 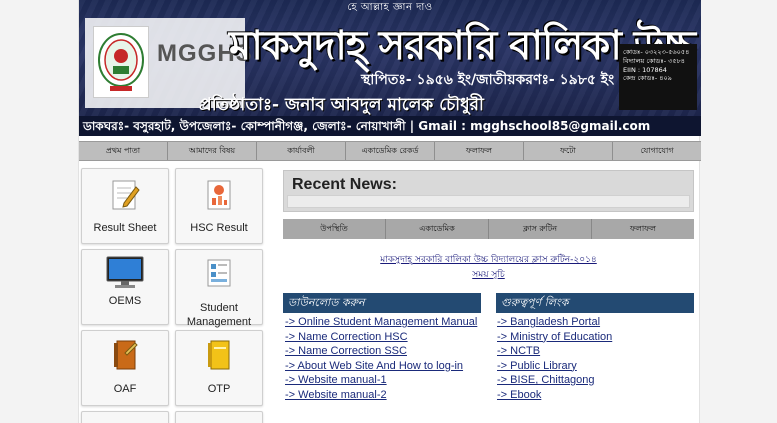 What do you see at coordinates (219, 228) in the screenshot?
I see `tile-label: HSC Result` at bounding box center [219, 228].